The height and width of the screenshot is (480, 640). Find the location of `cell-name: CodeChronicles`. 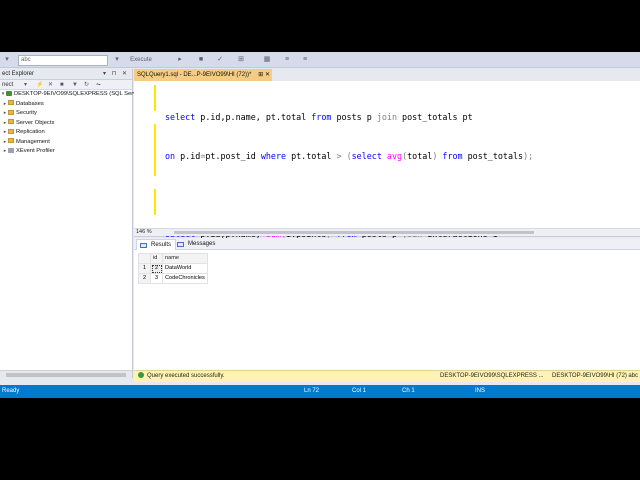

cell-name: CodeChronicles is located at coordinates (185, 278).